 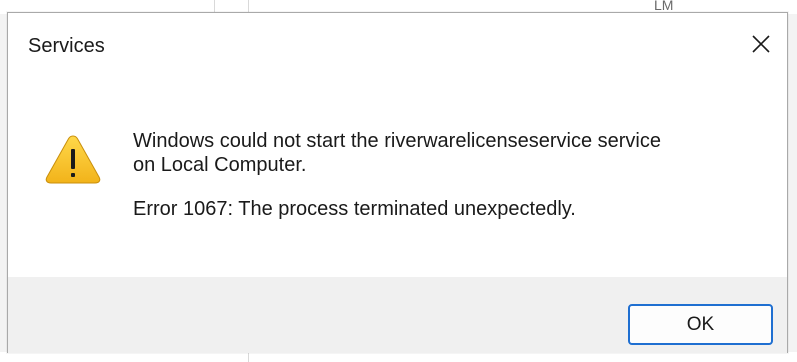 What do you see at coordinates (700, 324) in the screenshot?
I see `ok-button: OK` at bounding box center [700, 324].